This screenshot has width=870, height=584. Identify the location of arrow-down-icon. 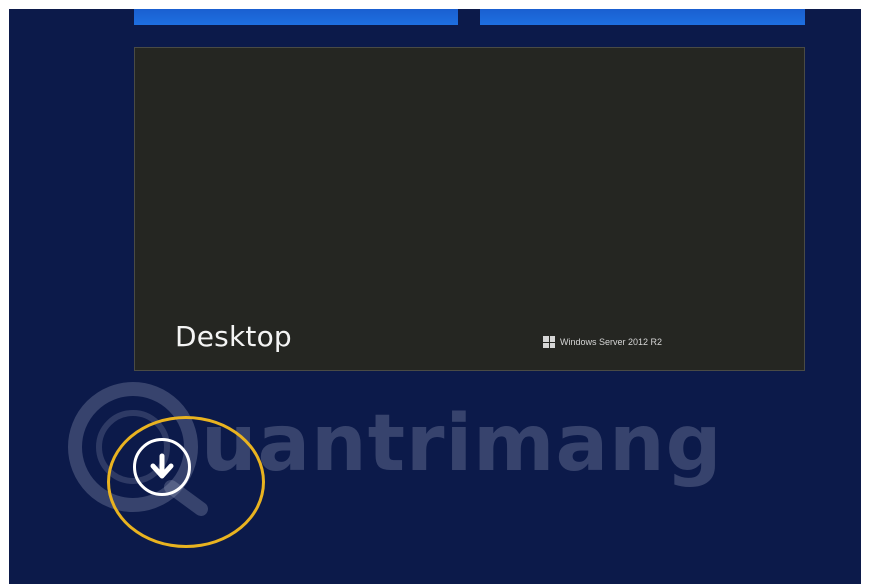
(162, 466).